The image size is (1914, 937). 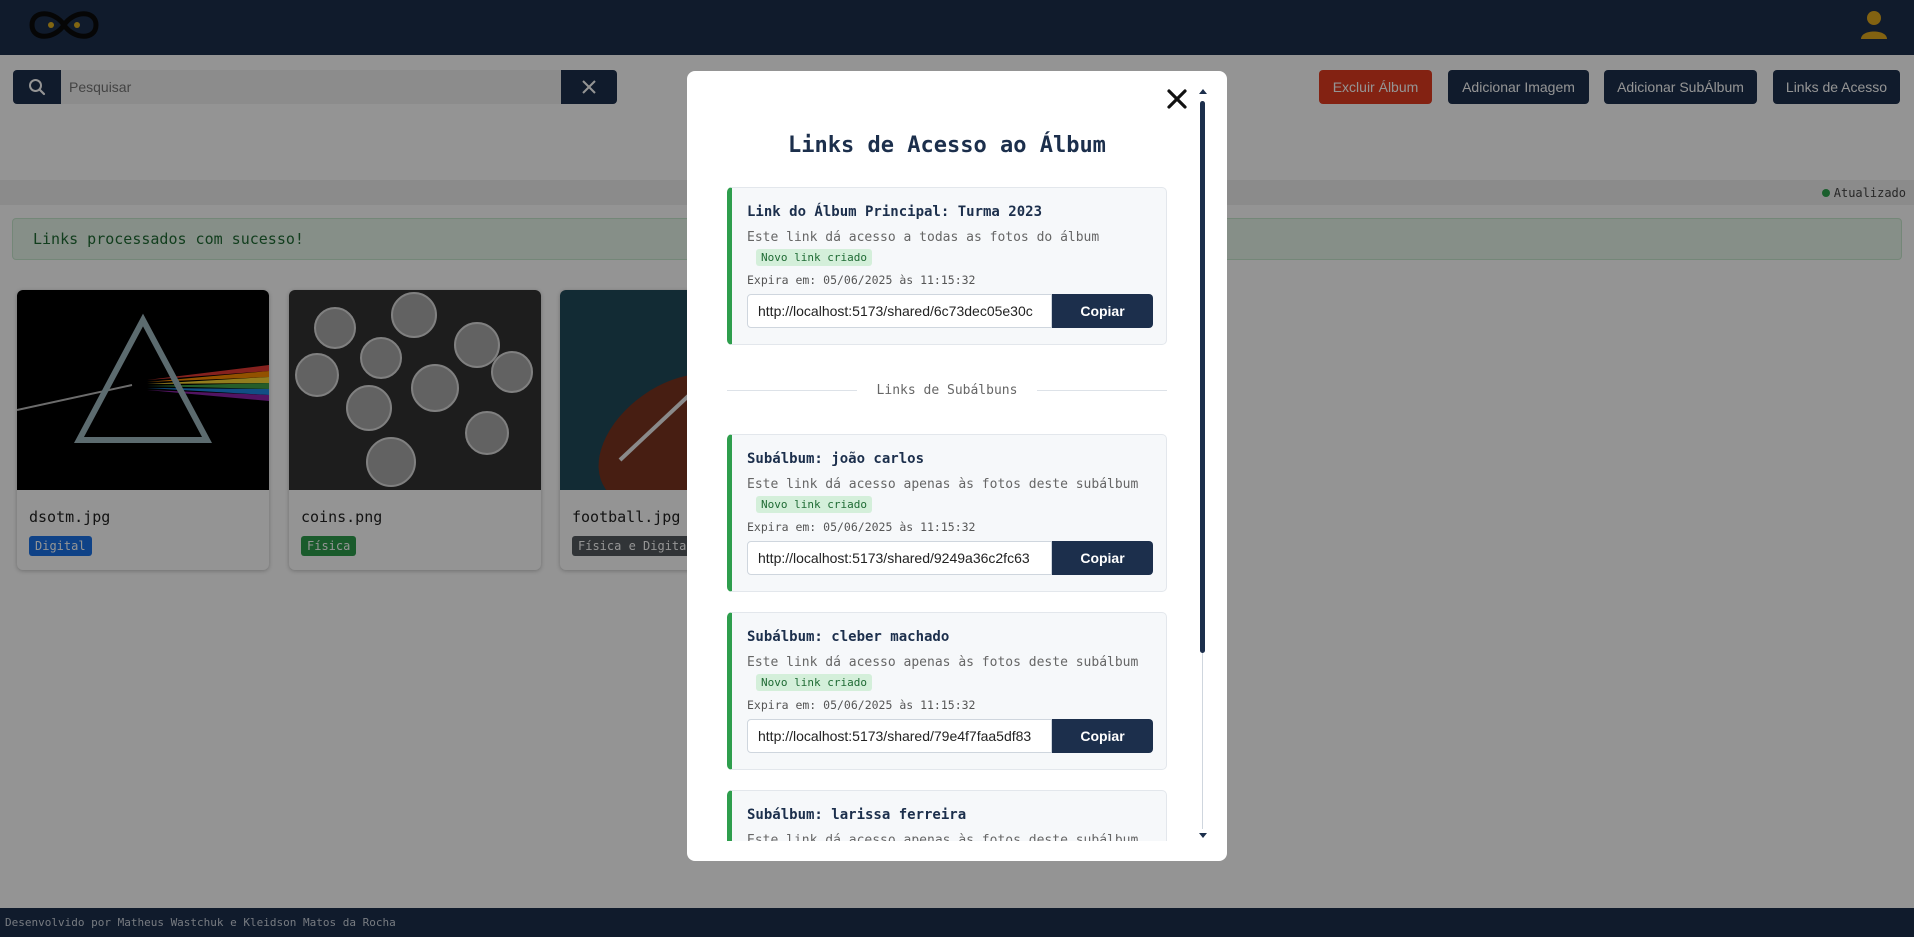 I want to click on modal-title: Links de Acesso ao Álbum, so click(x=947, y=145).